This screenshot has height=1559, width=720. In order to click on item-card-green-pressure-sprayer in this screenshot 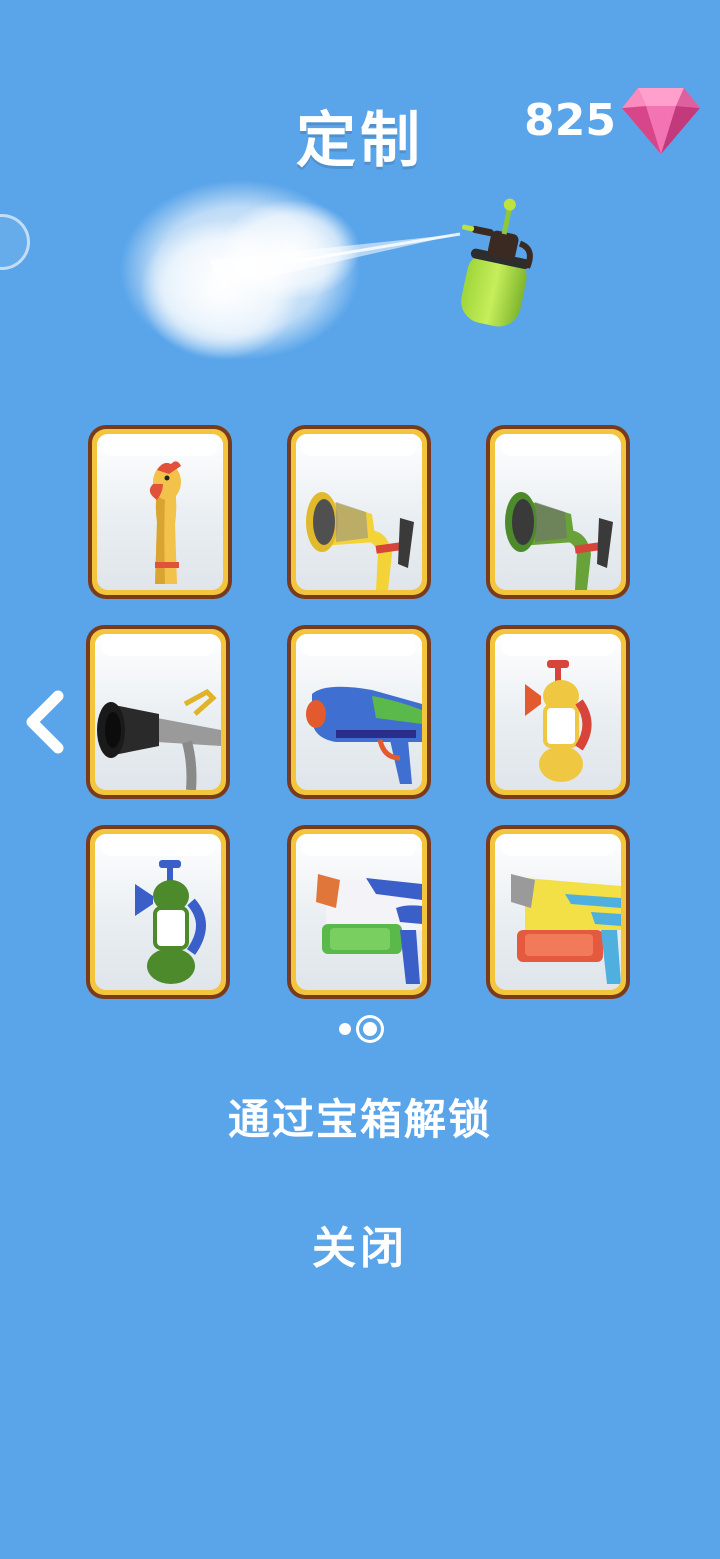, I will do `click(158, 912)`.